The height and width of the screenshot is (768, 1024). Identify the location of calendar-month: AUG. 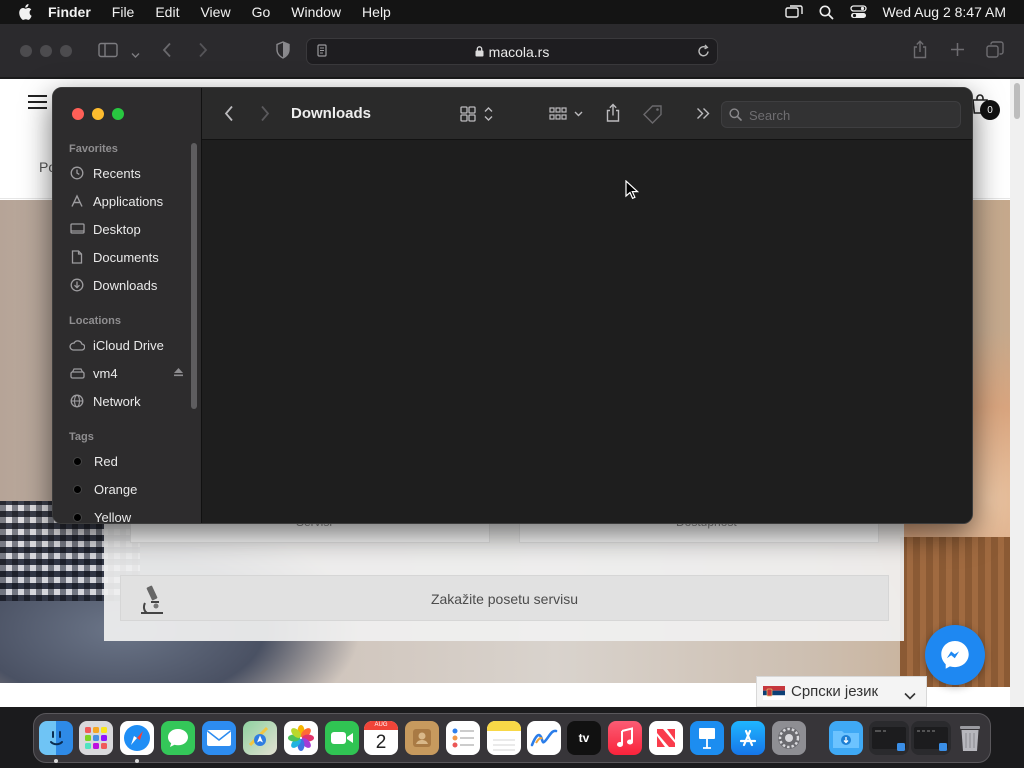
(381, 725).